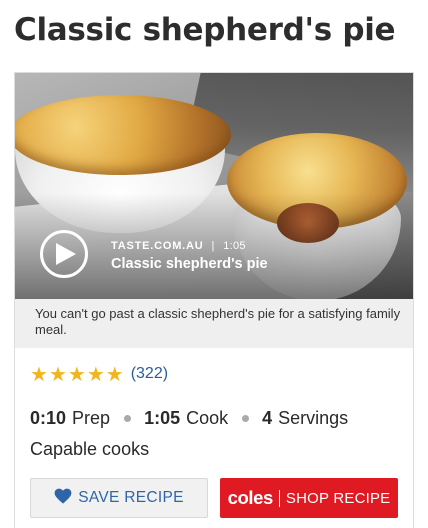 The height and width of the screenshot is (528, 428). Describe the element at coordinates (48, 418) in the screenshot. I see `prep-time: 0:10` at that location.